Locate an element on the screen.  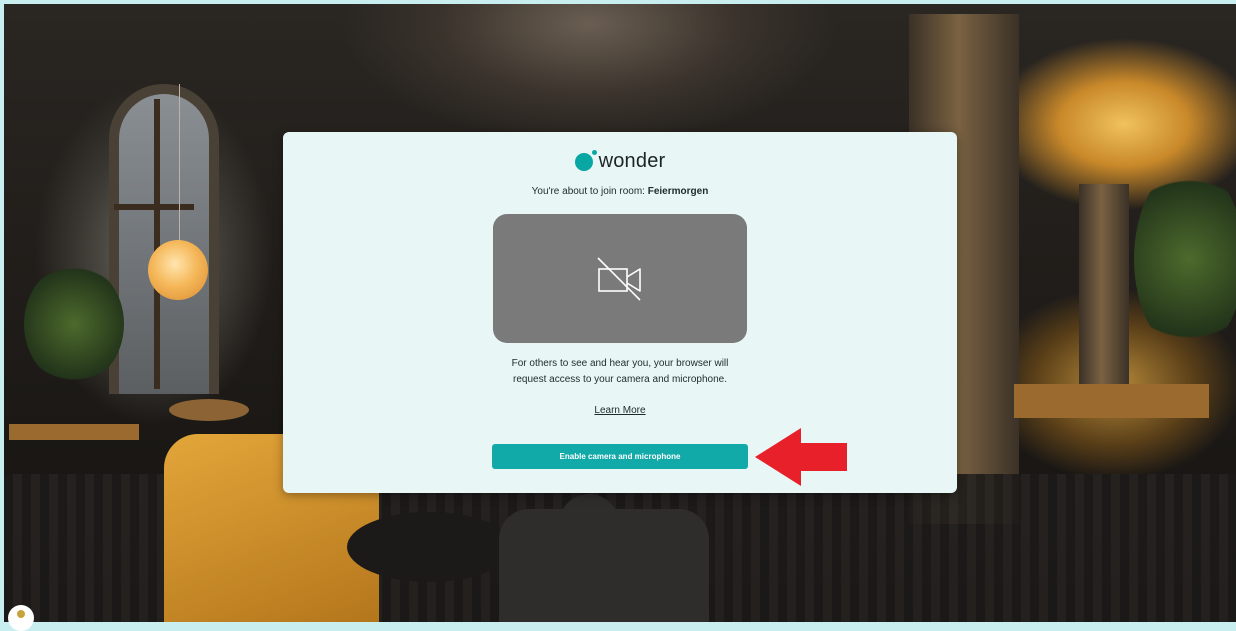
join-room-prefix: You're about to join room: is located at coordinates (589, 191).